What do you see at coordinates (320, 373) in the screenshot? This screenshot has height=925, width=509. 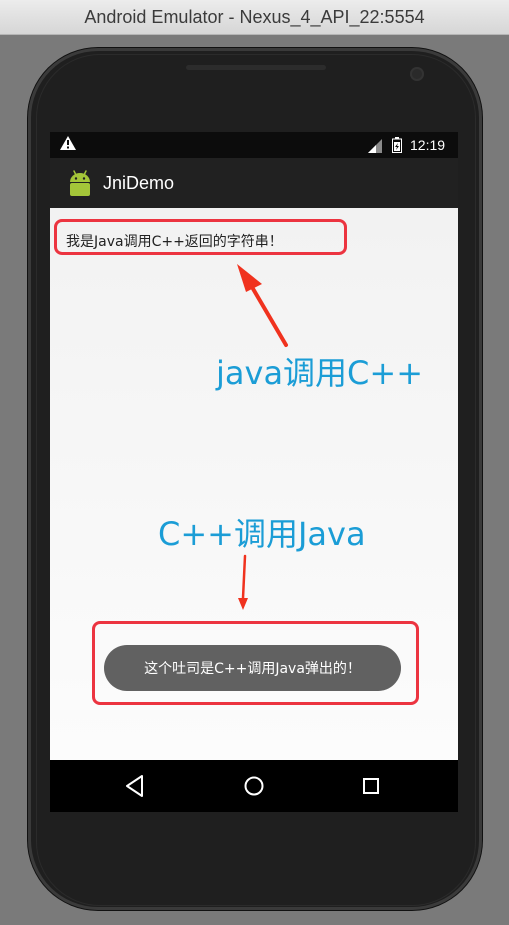 I see `annotation-java-calls-cpp: java调用C++` at bounding box center [320, 373].